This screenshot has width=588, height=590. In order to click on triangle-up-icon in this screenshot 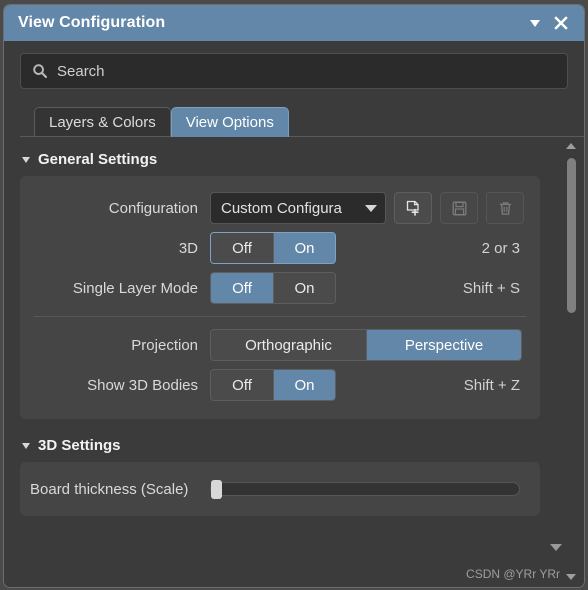, I will do `click(571, 146)`.